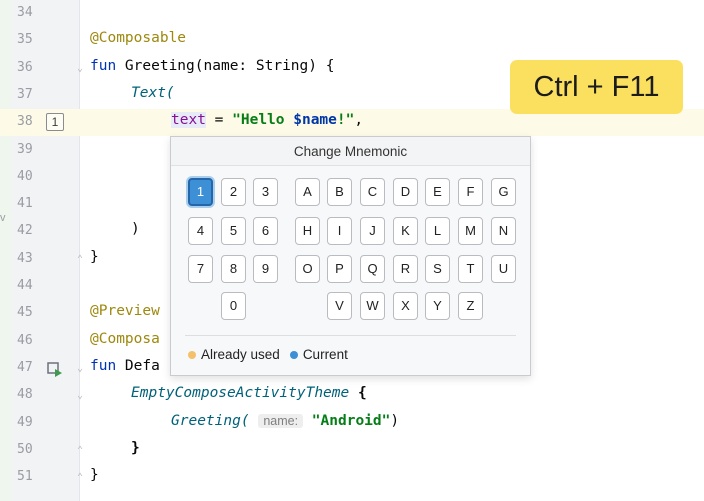  What do you see at coordinates (372, 306) in the screenshot?
I see `mnemonic-key: W` at bounding box center [372, 306].